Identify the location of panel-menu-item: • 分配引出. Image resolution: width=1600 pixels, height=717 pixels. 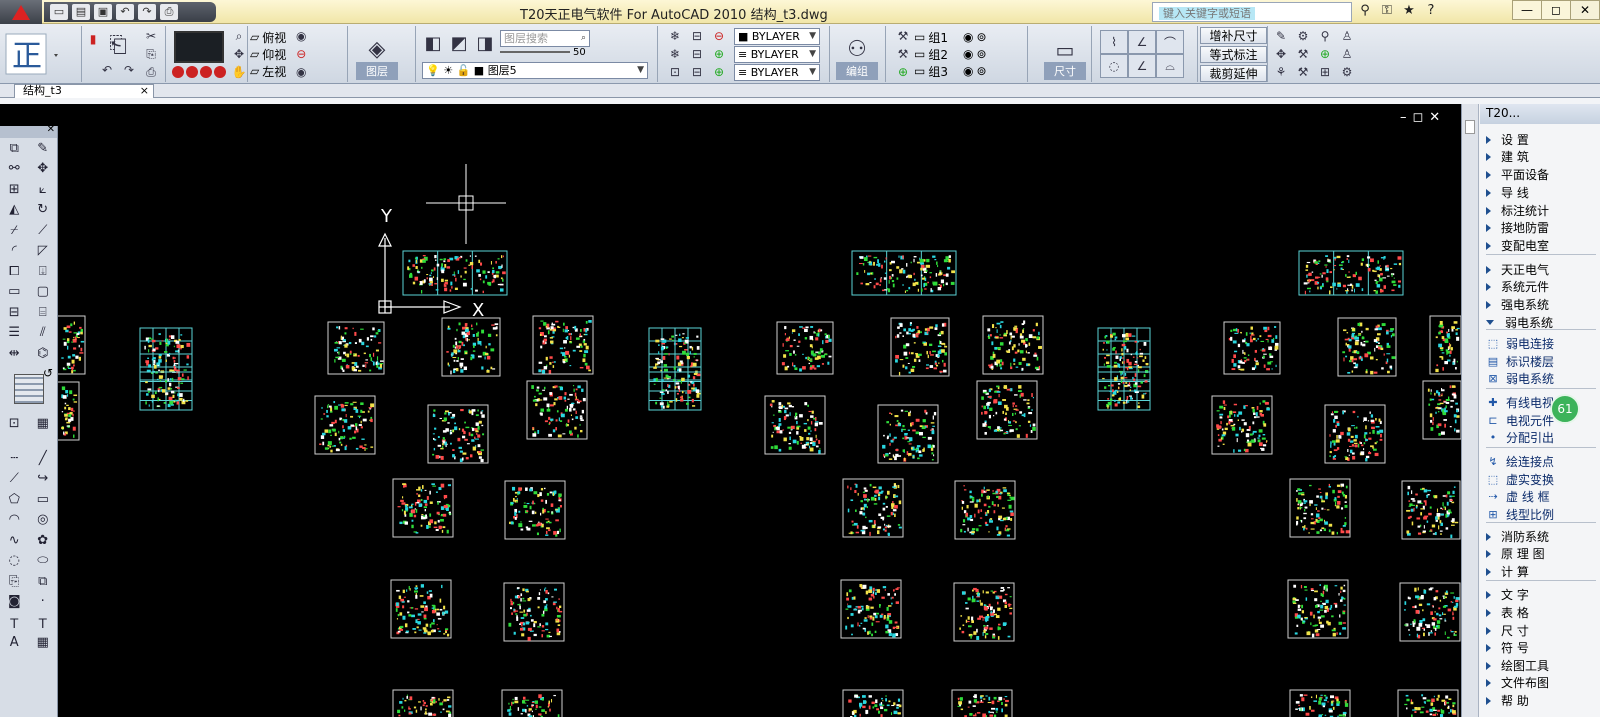
(1540, 438).